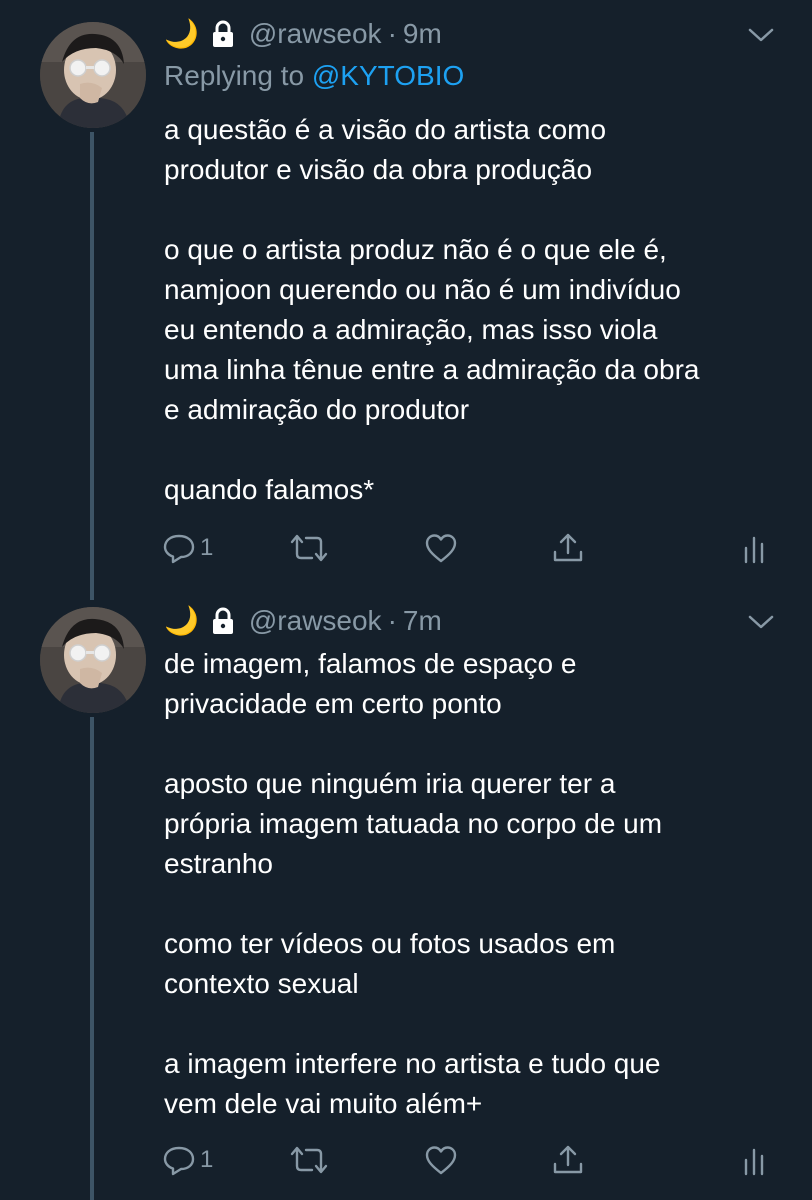 The image size is (812, 1200). Describe the element at coordinates (234, 75) in the screenshot. I see `replying-to-label: Replying to` at that location.